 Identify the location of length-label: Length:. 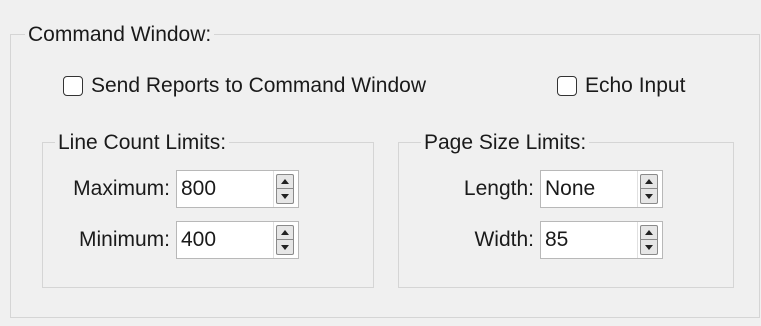
(498, 188).